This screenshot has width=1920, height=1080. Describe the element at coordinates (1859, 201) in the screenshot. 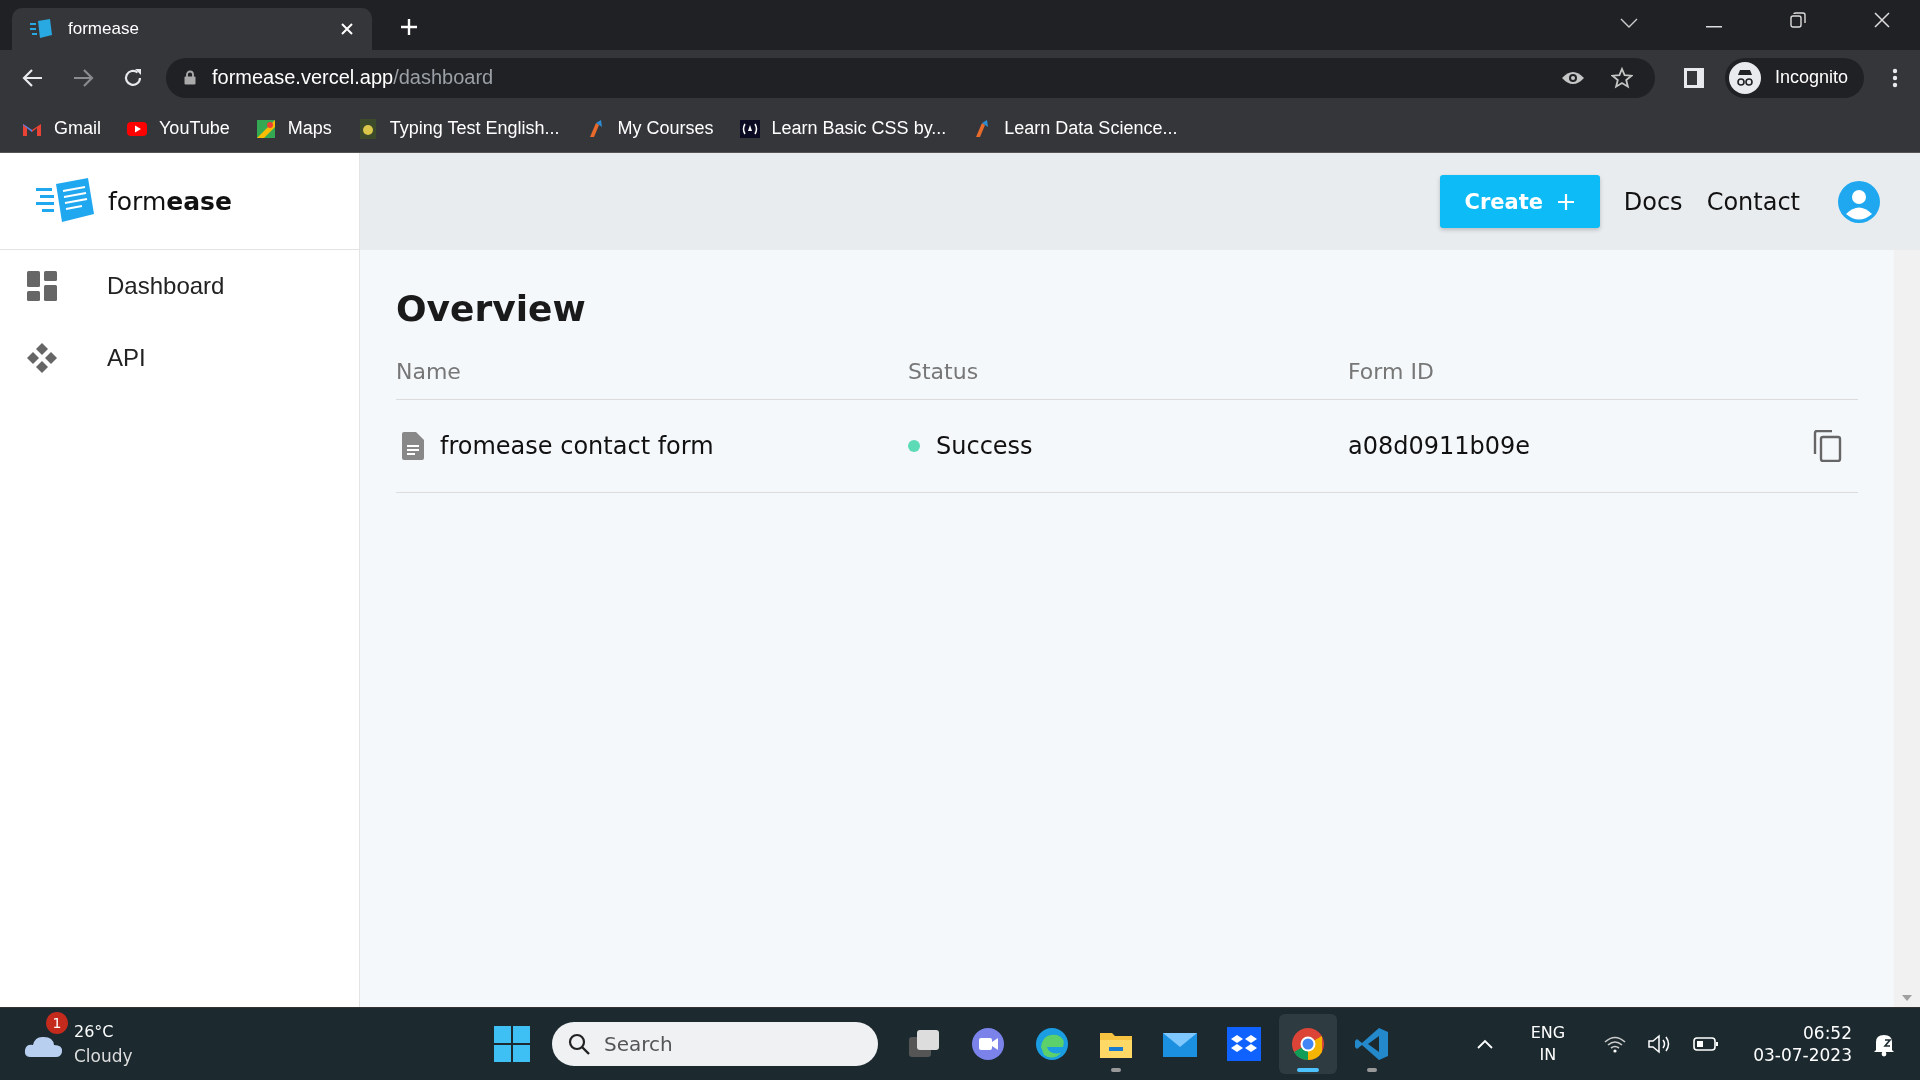

I see `avatar-icon` at that location.